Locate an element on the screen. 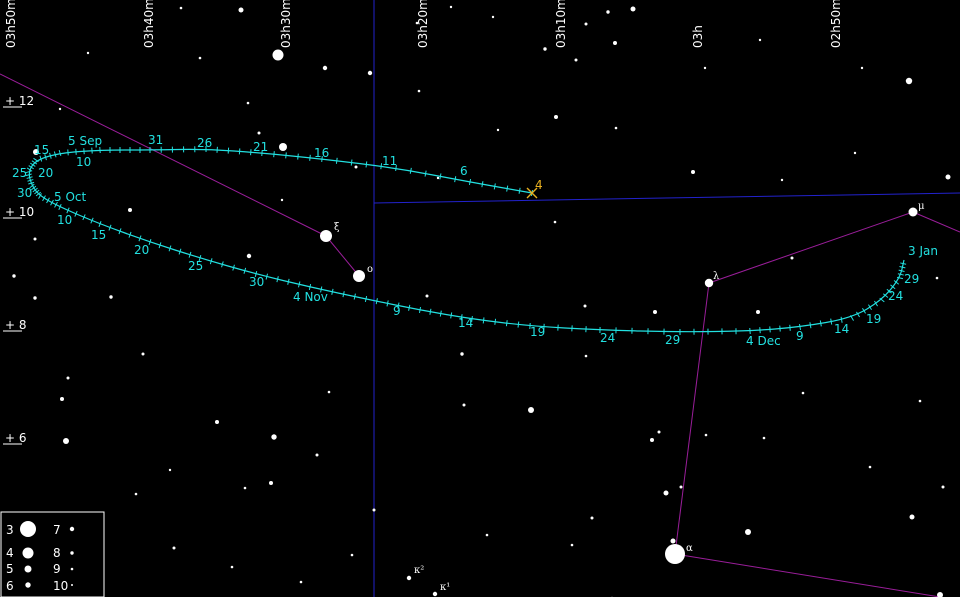 The width and height of the screenshot is (960, 597). path-date-label: 11 is located at coordinates (389, 161).